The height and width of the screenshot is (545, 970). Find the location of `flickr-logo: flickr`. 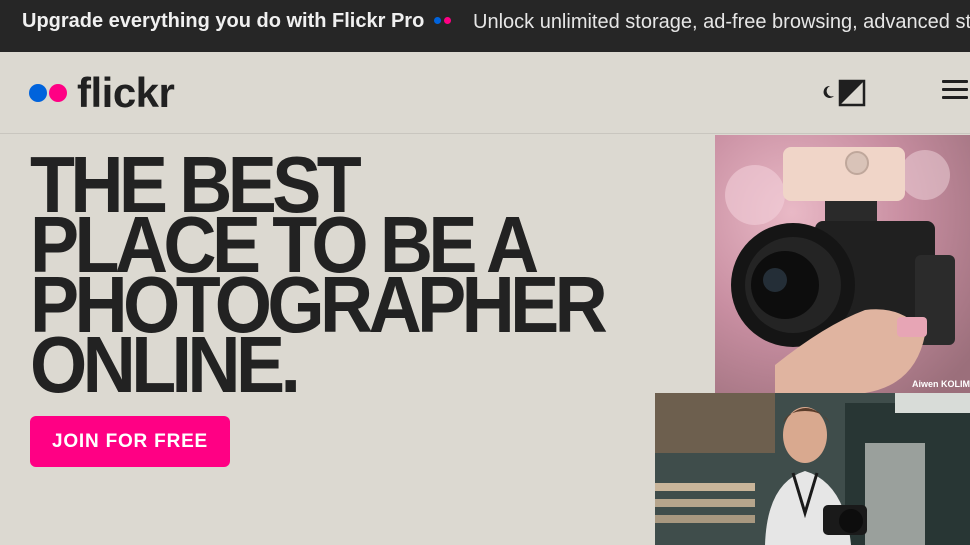

flickr-logo: flickr is located at coordinates (102, 92).